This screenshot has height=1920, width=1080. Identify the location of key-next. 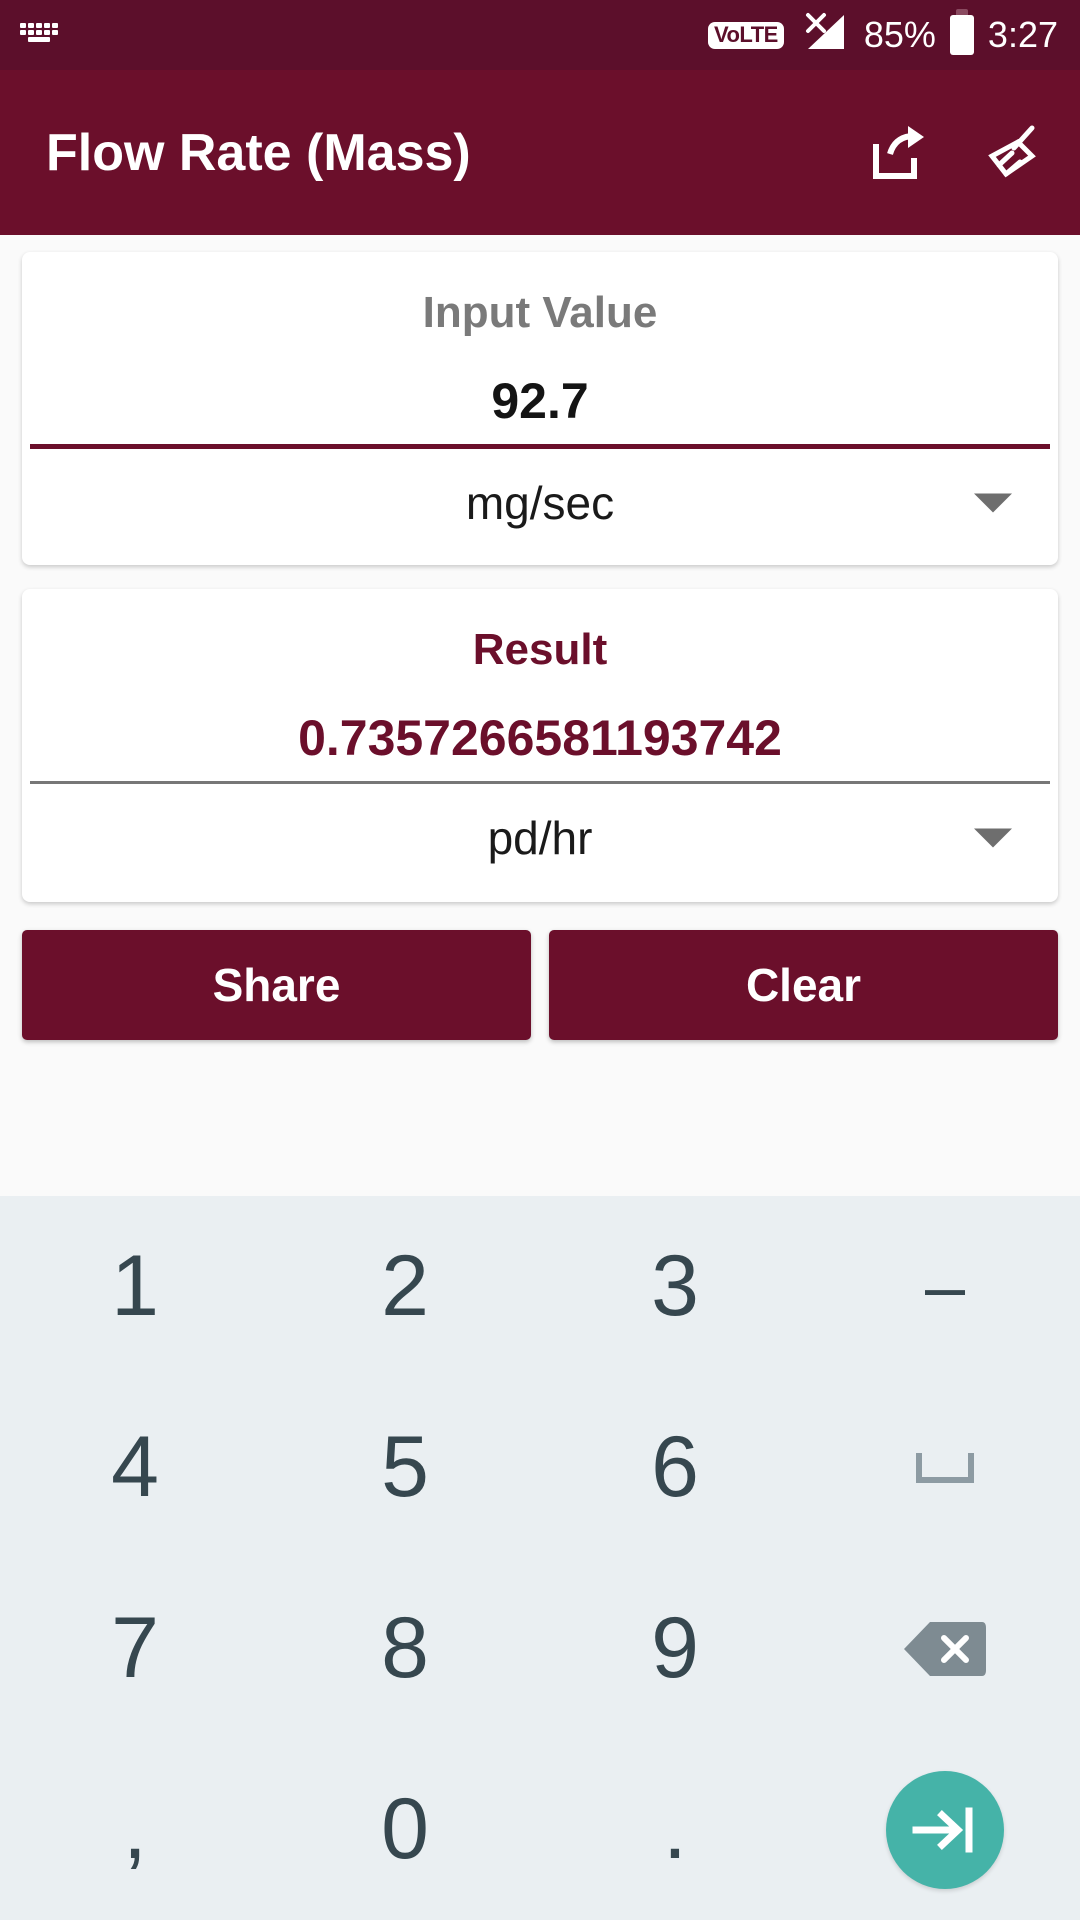
(945, 1829).